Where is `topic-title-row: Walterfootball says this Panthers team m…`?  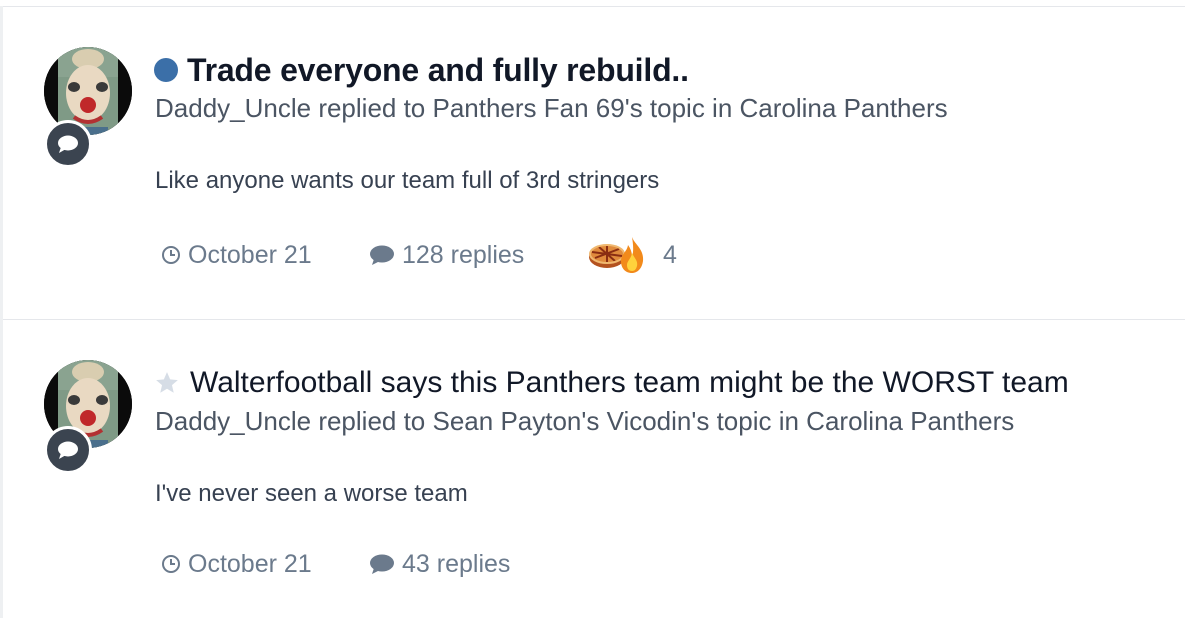
topic-title-row: Walterfootball says this Panthers team m… is located at coordinates (611, 383).